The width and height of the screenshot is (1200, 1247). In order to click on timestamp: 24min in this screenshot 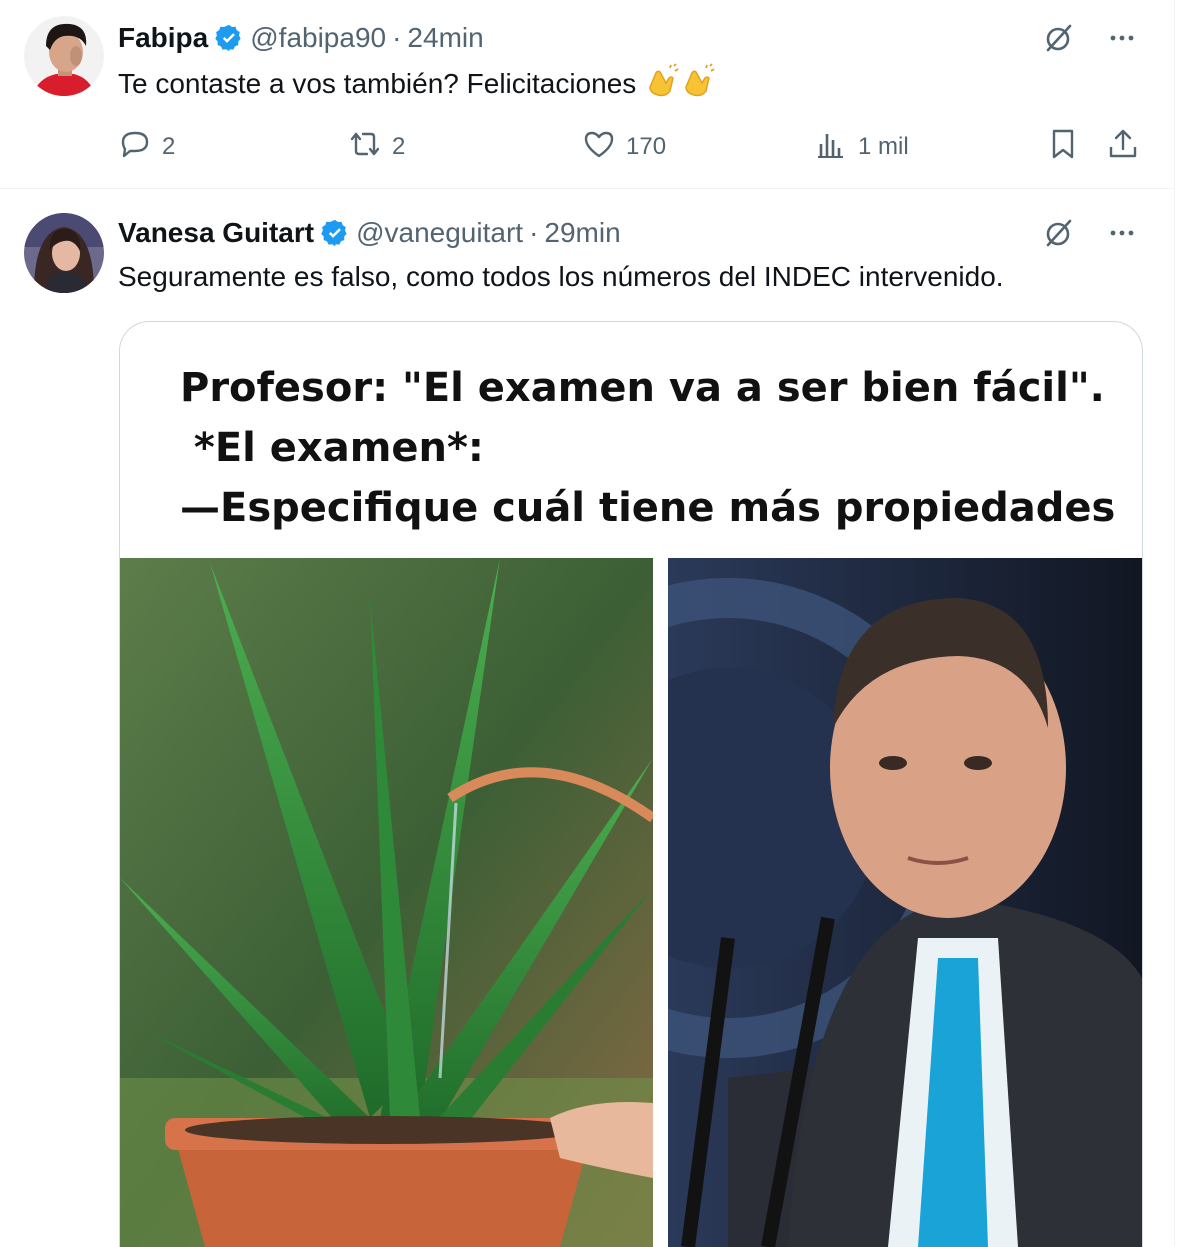, I will do `click(445, 38)`.